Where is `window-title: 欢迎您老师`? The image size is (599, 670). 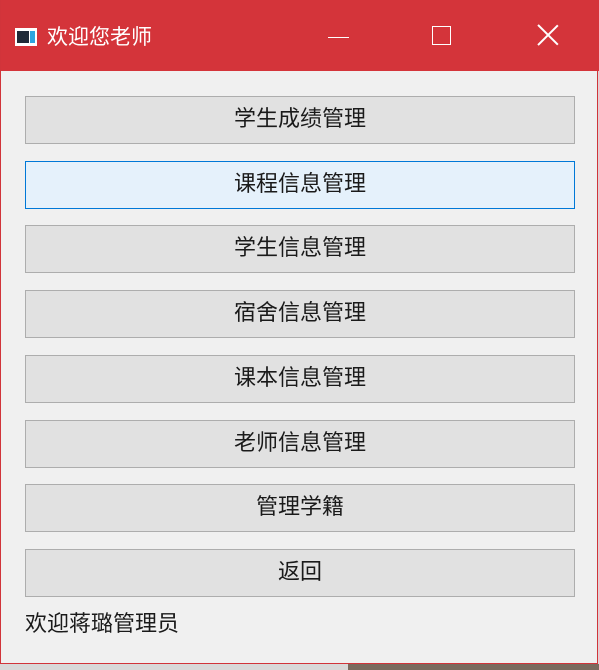 window-title: 欢迎您老师 is located at coordinates (99, 37).